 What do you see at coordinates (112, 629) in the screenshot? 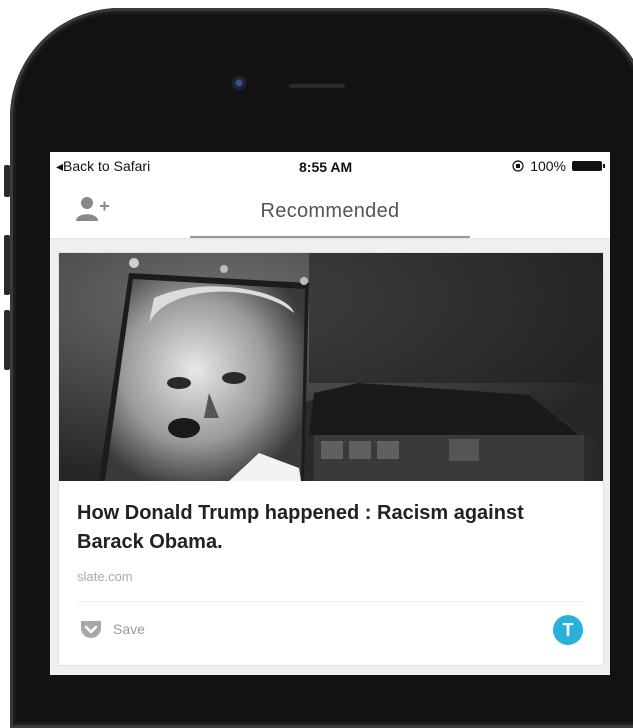
I see `save-button: Save` at bounding box center [112, 629].